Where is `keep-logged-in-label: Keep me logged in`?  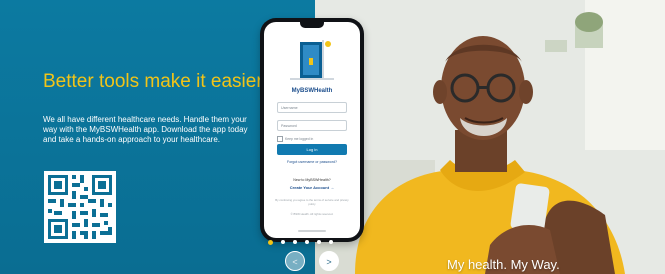
keep-logged-in-label: Keep me logged in is located at coordinates (299, 138).